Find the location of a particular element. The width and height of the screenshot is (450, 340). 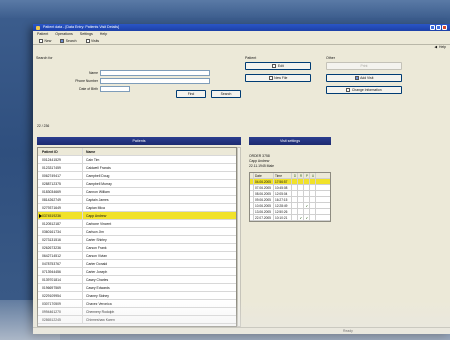

maximize-button is located at coordinates (438, 27).